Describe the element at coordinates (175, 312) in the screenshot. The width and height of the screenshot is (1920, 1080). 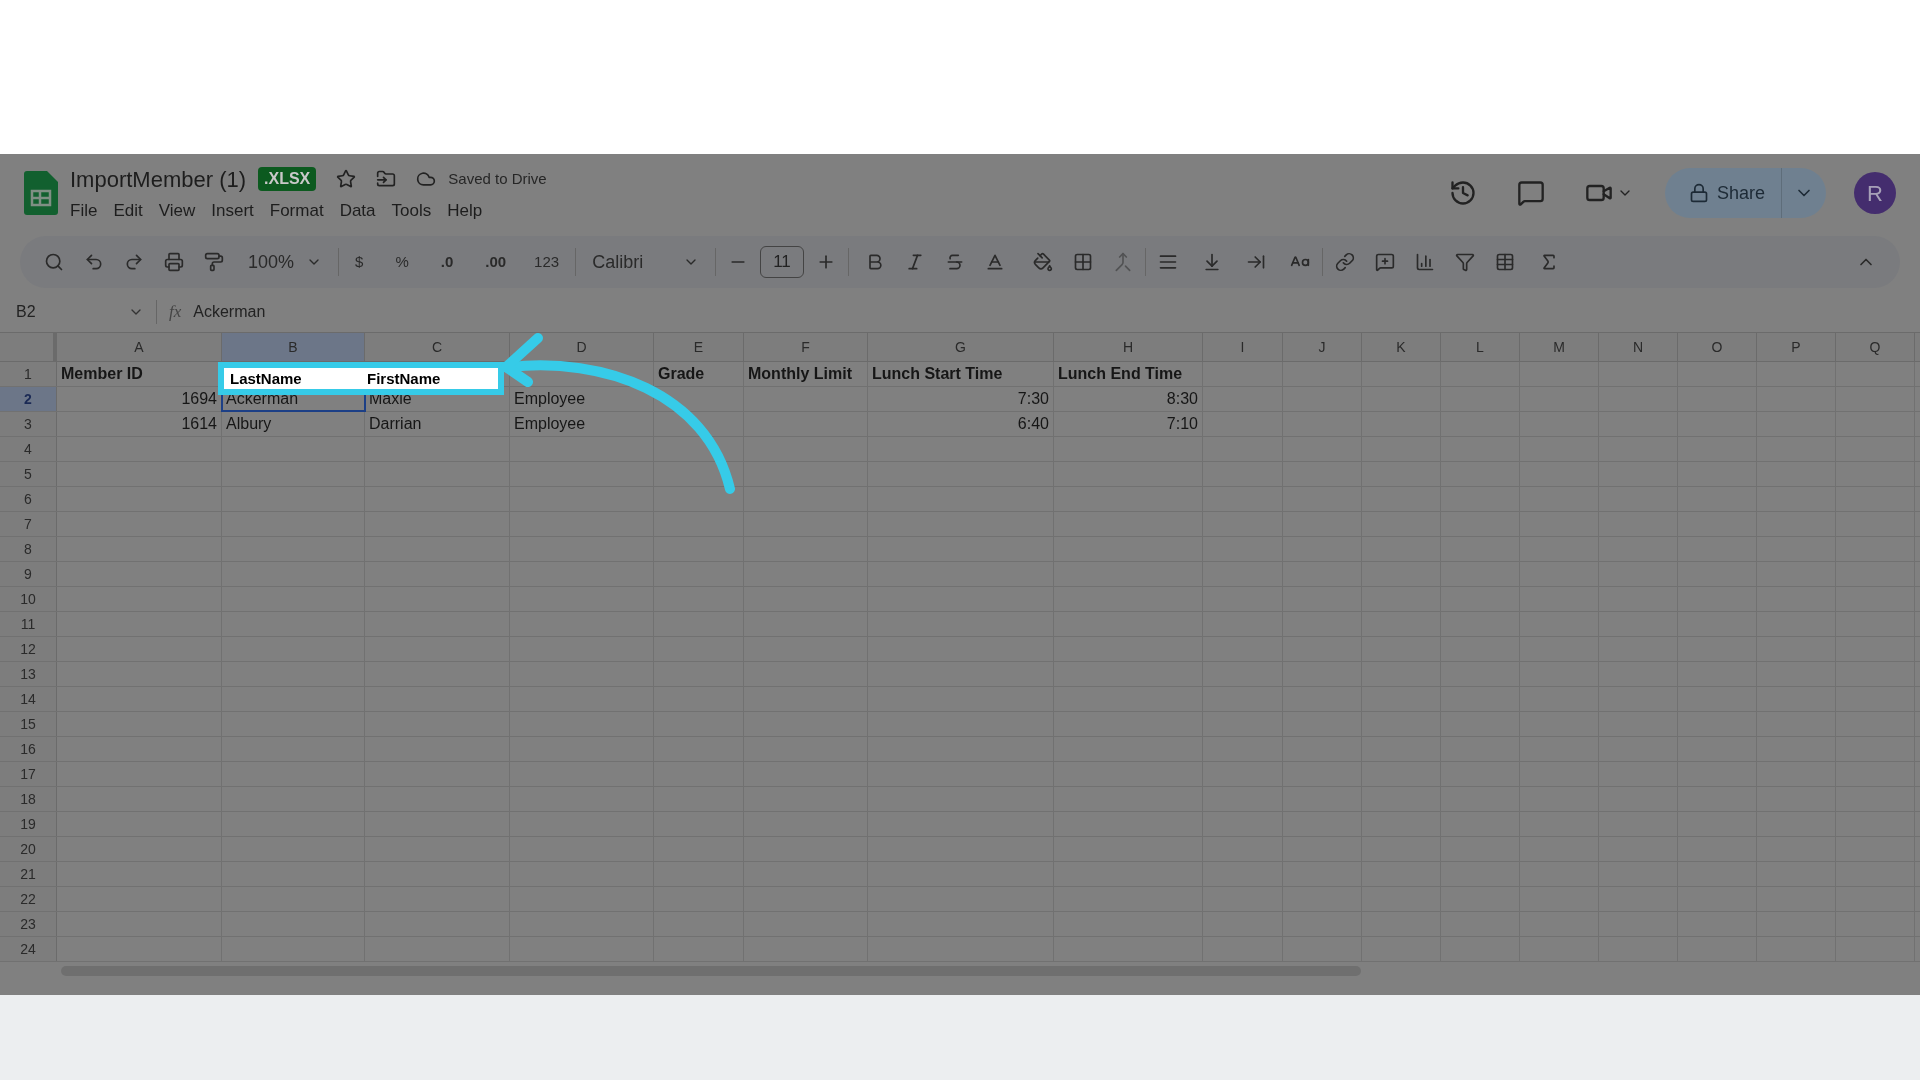
I see `function-icon: fx` at that location.